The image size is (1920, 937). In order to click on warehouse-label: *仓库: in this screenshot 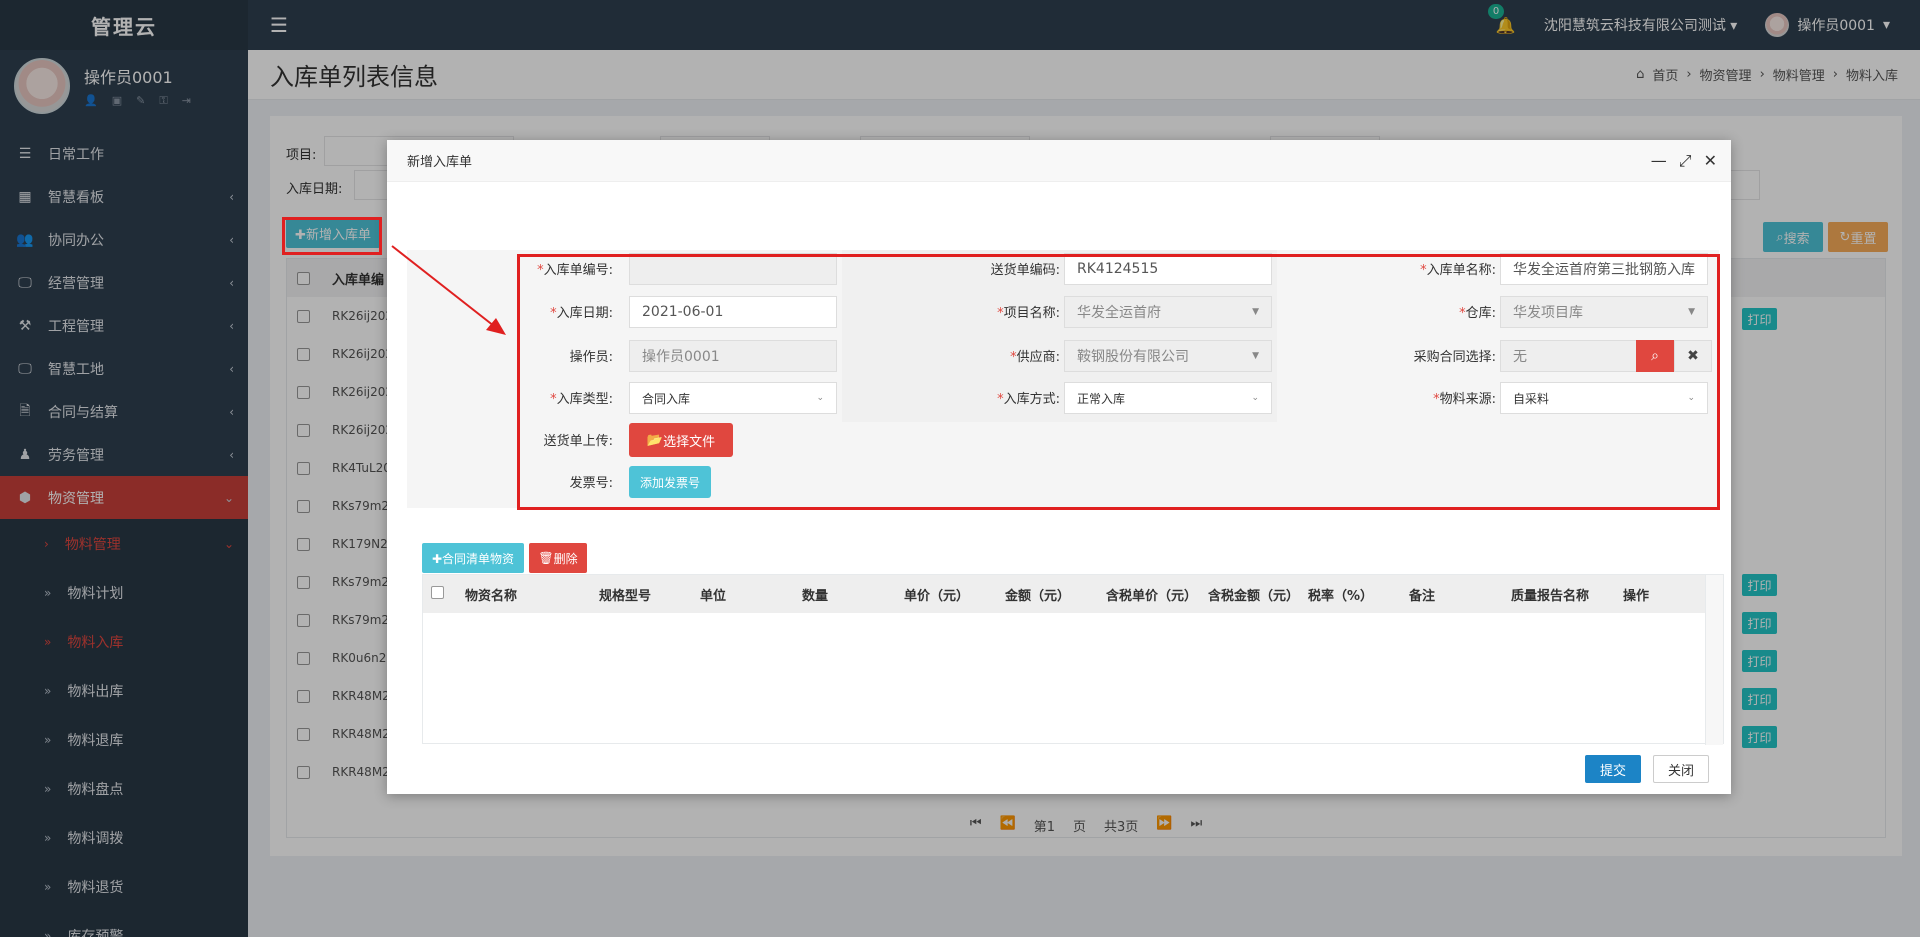, I will do `click(1477, 313)`.